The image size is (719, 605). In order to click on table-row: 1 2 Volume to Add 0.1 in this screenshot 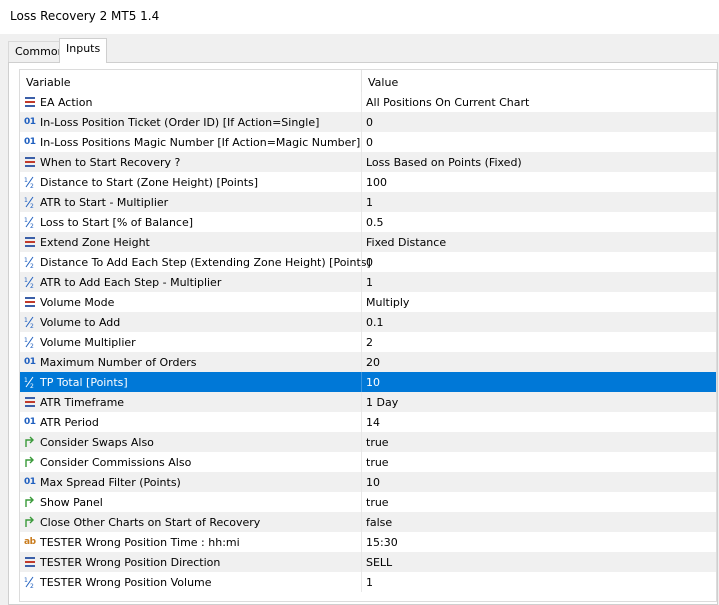, I will do `click(368, 322)`.